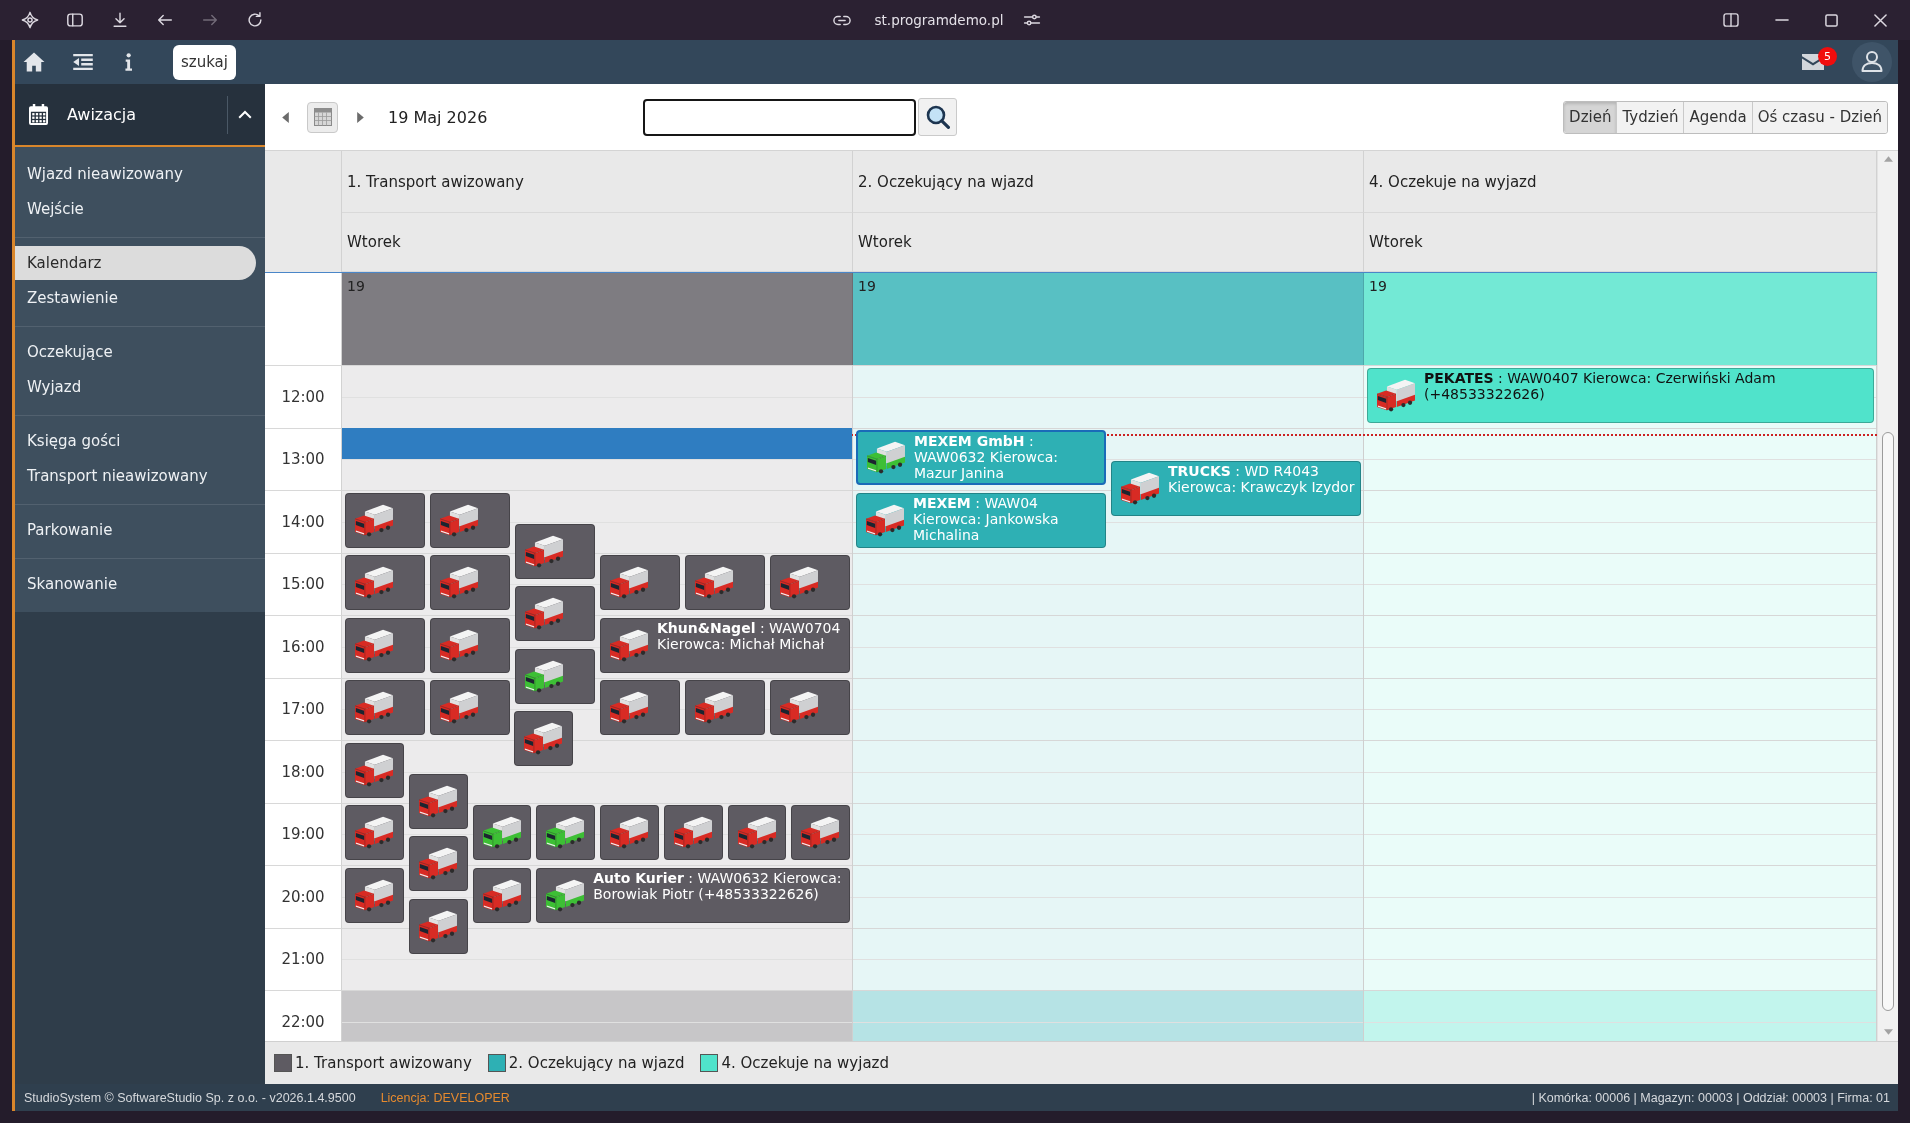  Describe the element at coordinates (30, 20) in the screenshot. I see `sparkle-logo-icon` at that location.